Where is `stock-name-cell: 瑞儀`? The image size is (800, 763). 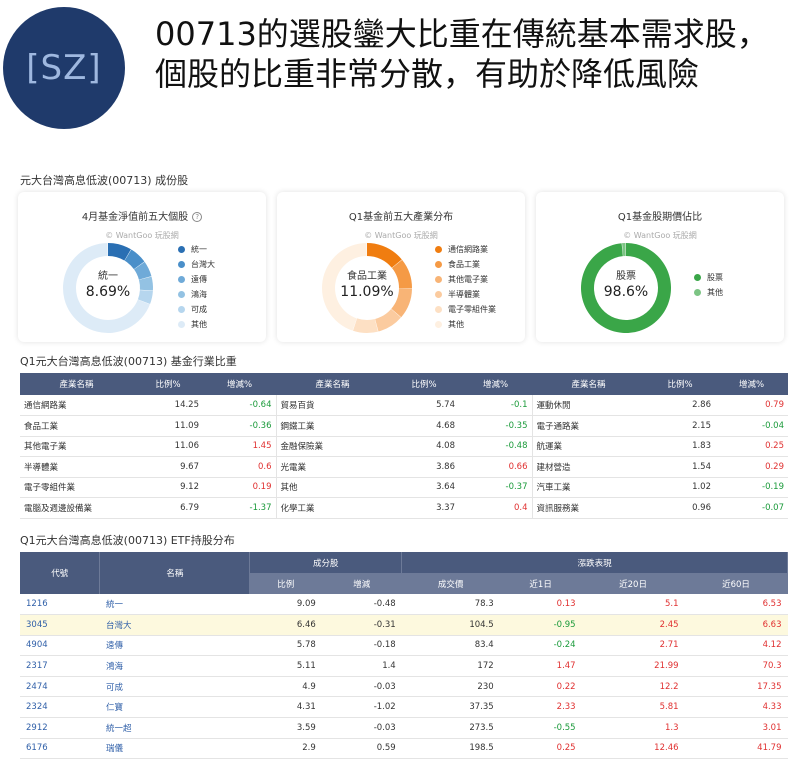
stock-name-cell: 瑞儀 is located at coordinates (174, 749).